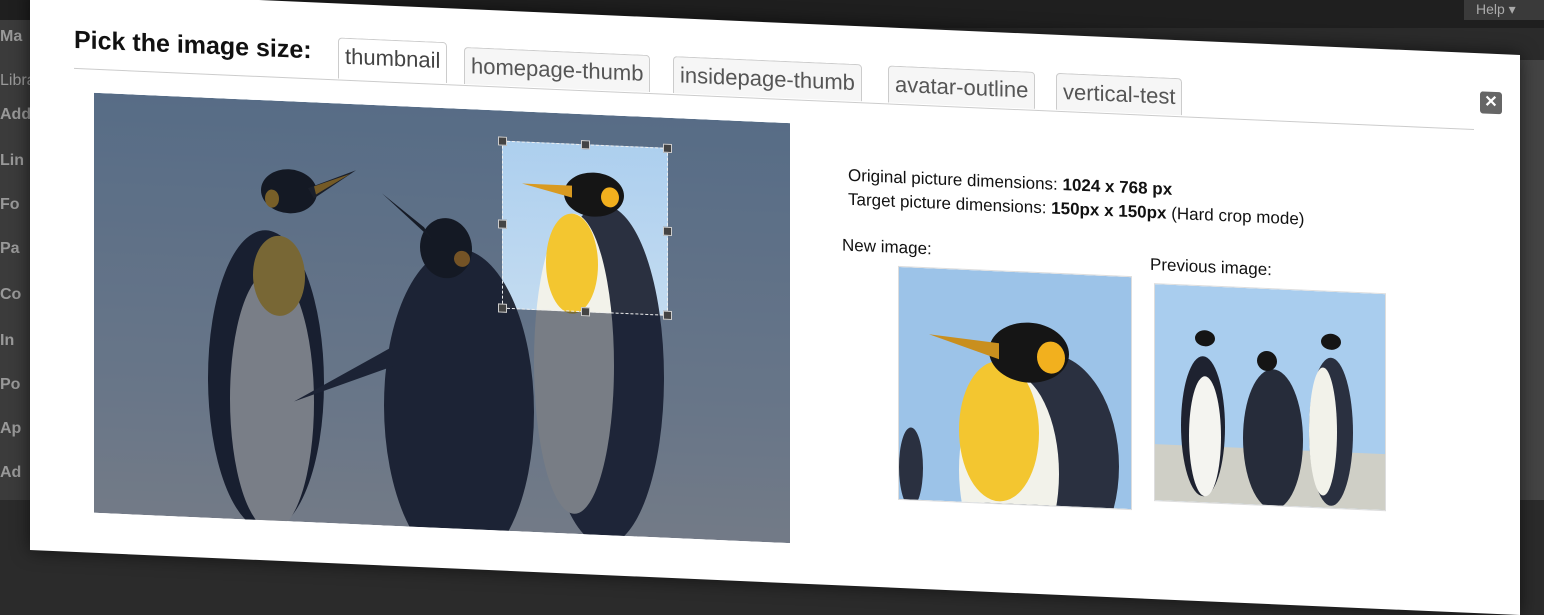 This screenshot has height=615, width=1544. Describe the element at coordinates (1238, 216) in the screenshot. I see `crop-mode: (Hard crop mode)` at that location.